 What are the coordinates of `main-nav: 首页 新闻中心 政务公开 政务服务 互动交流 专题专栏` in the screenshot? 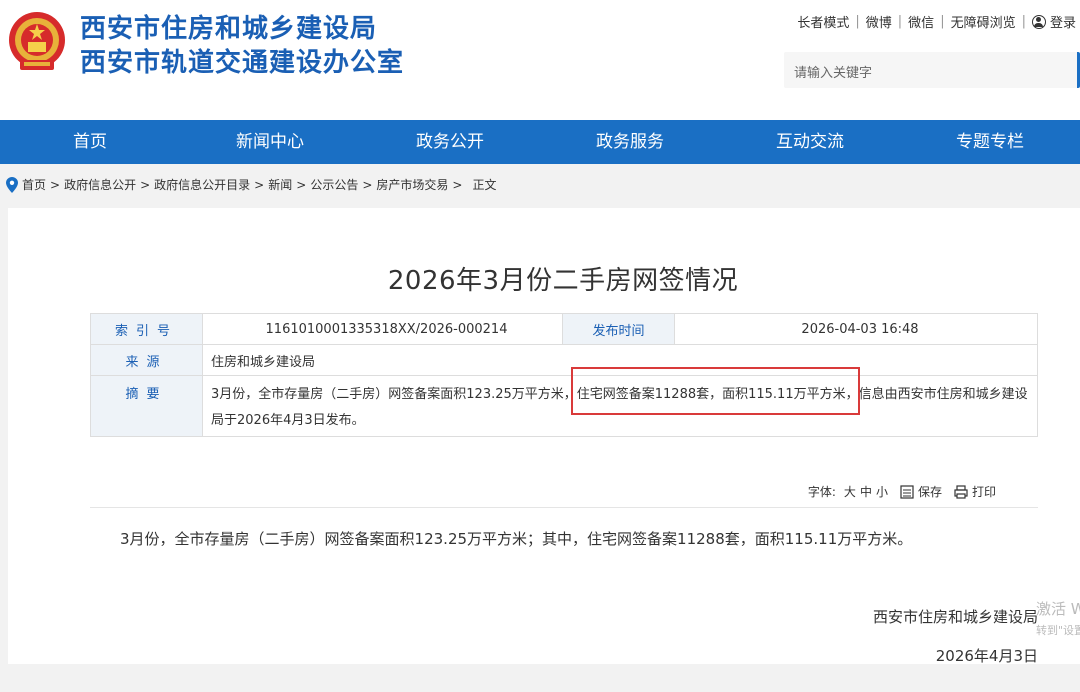 It's located at (540, 142).